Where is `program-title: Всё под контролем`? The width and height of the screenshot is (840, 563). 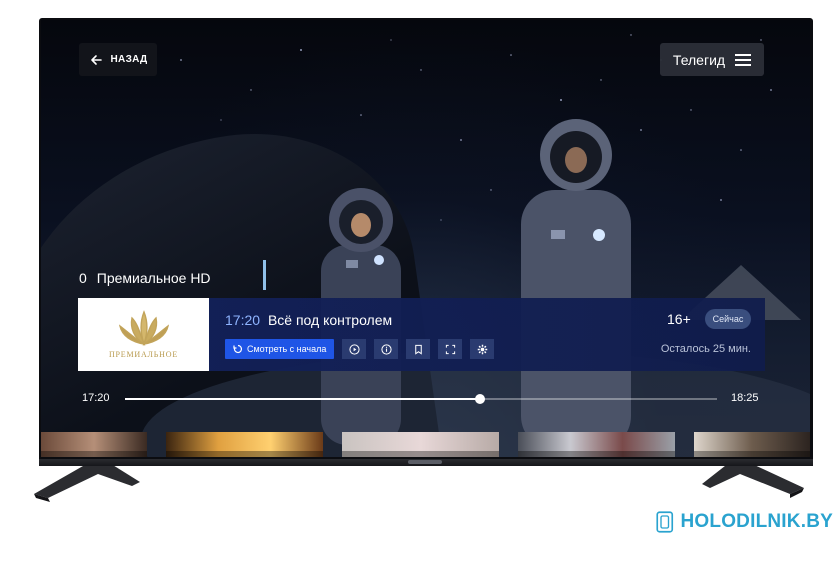 program-title: Всё под контролем is located at coordinates (330, 320).